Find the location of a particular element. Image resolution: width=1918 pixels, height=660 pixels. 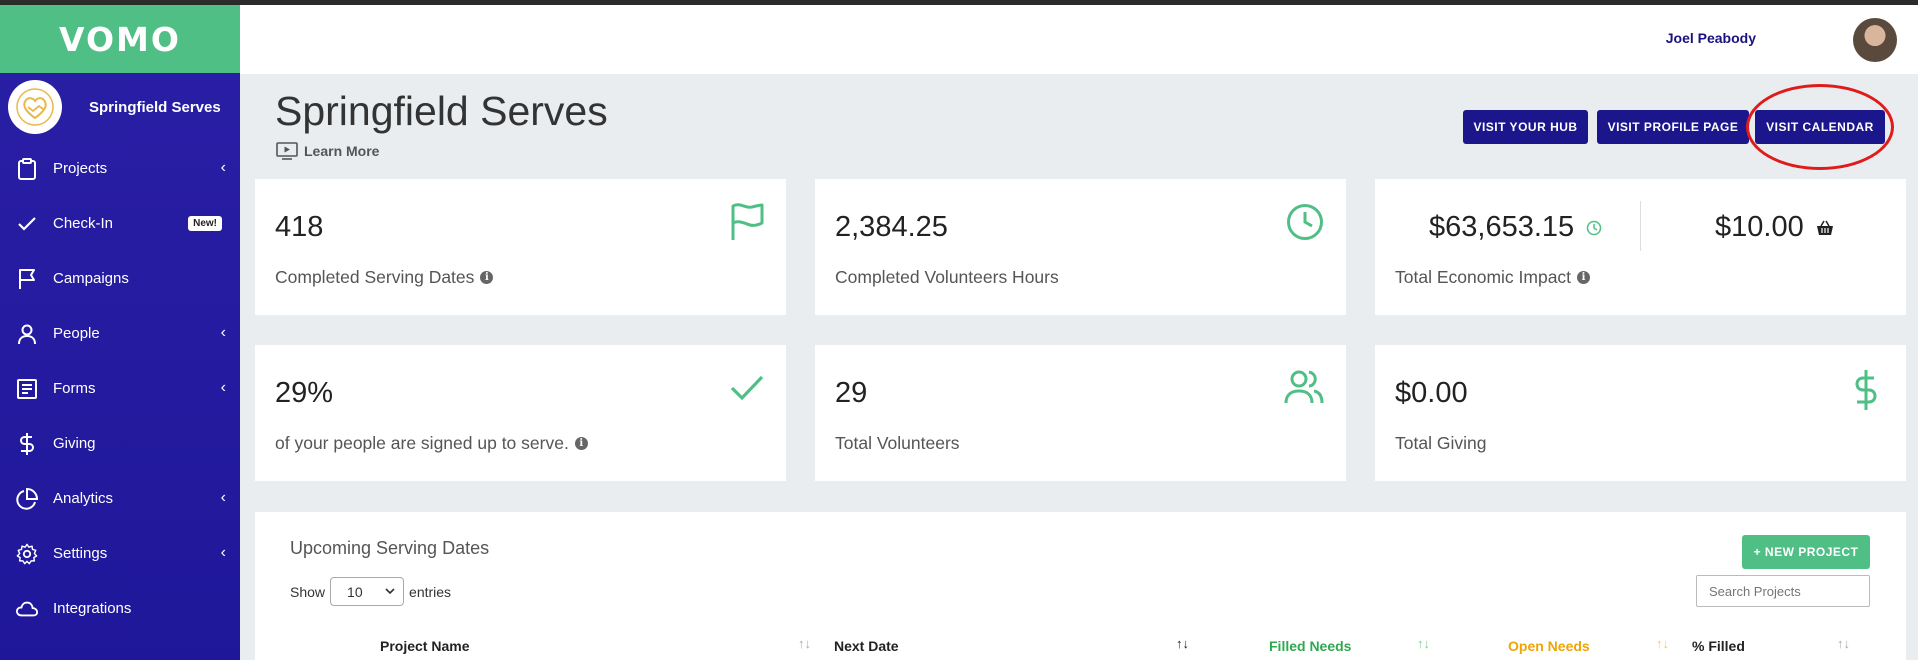

avatar is located at coordinates (1875, 40).